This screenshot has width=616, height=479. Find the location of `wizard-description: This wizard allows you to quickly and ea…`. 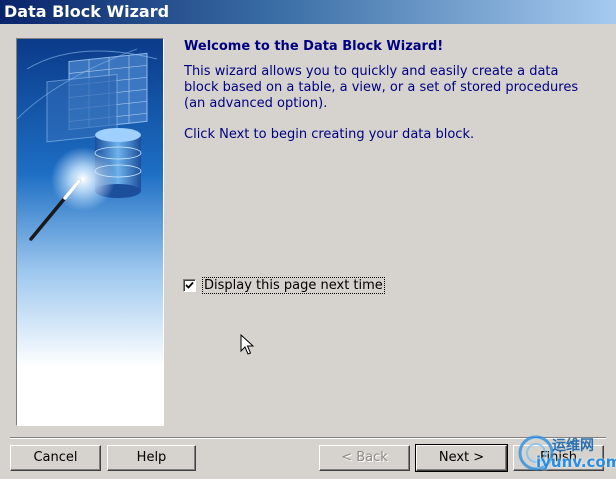

wizard-description: This wizard allows you to quickly and ea… is located at coordinates (381, 87).